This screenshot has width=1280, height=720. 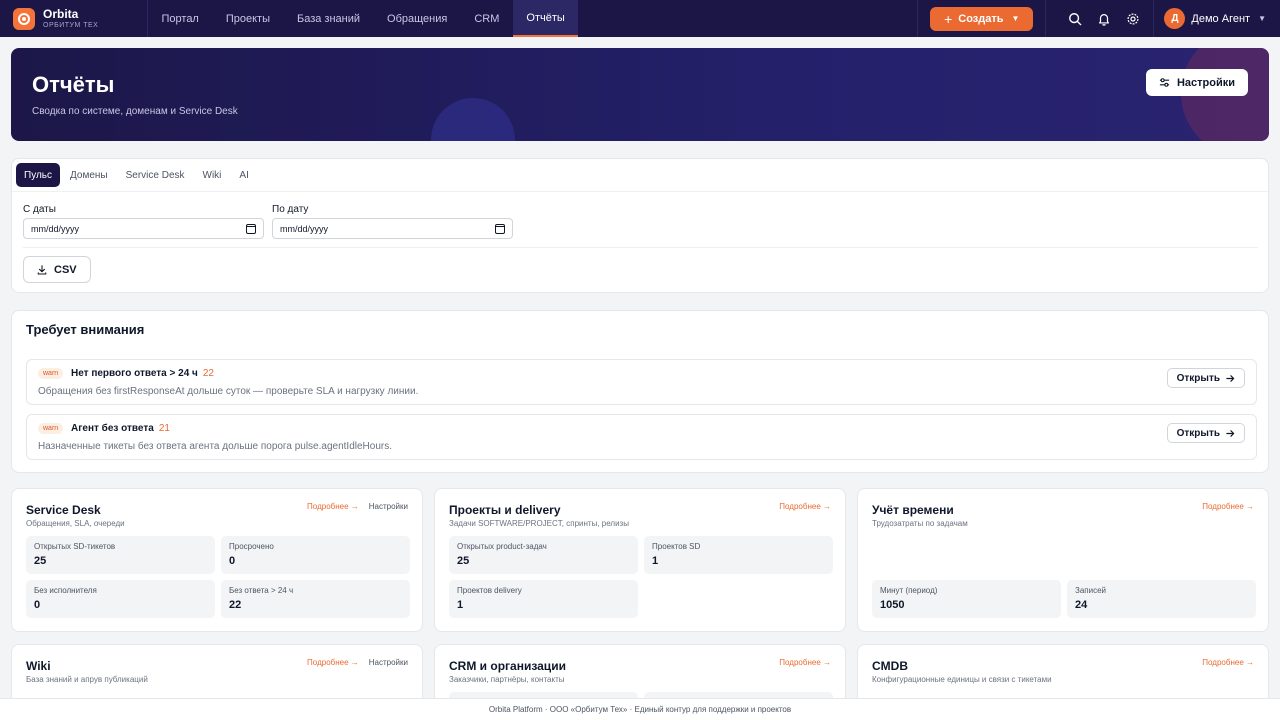 What do you see at coordinates (120, 555) in the screenshot?
I see `stat-tile: Открытых SD-тикетов 25` at bounding box center [120, 555].